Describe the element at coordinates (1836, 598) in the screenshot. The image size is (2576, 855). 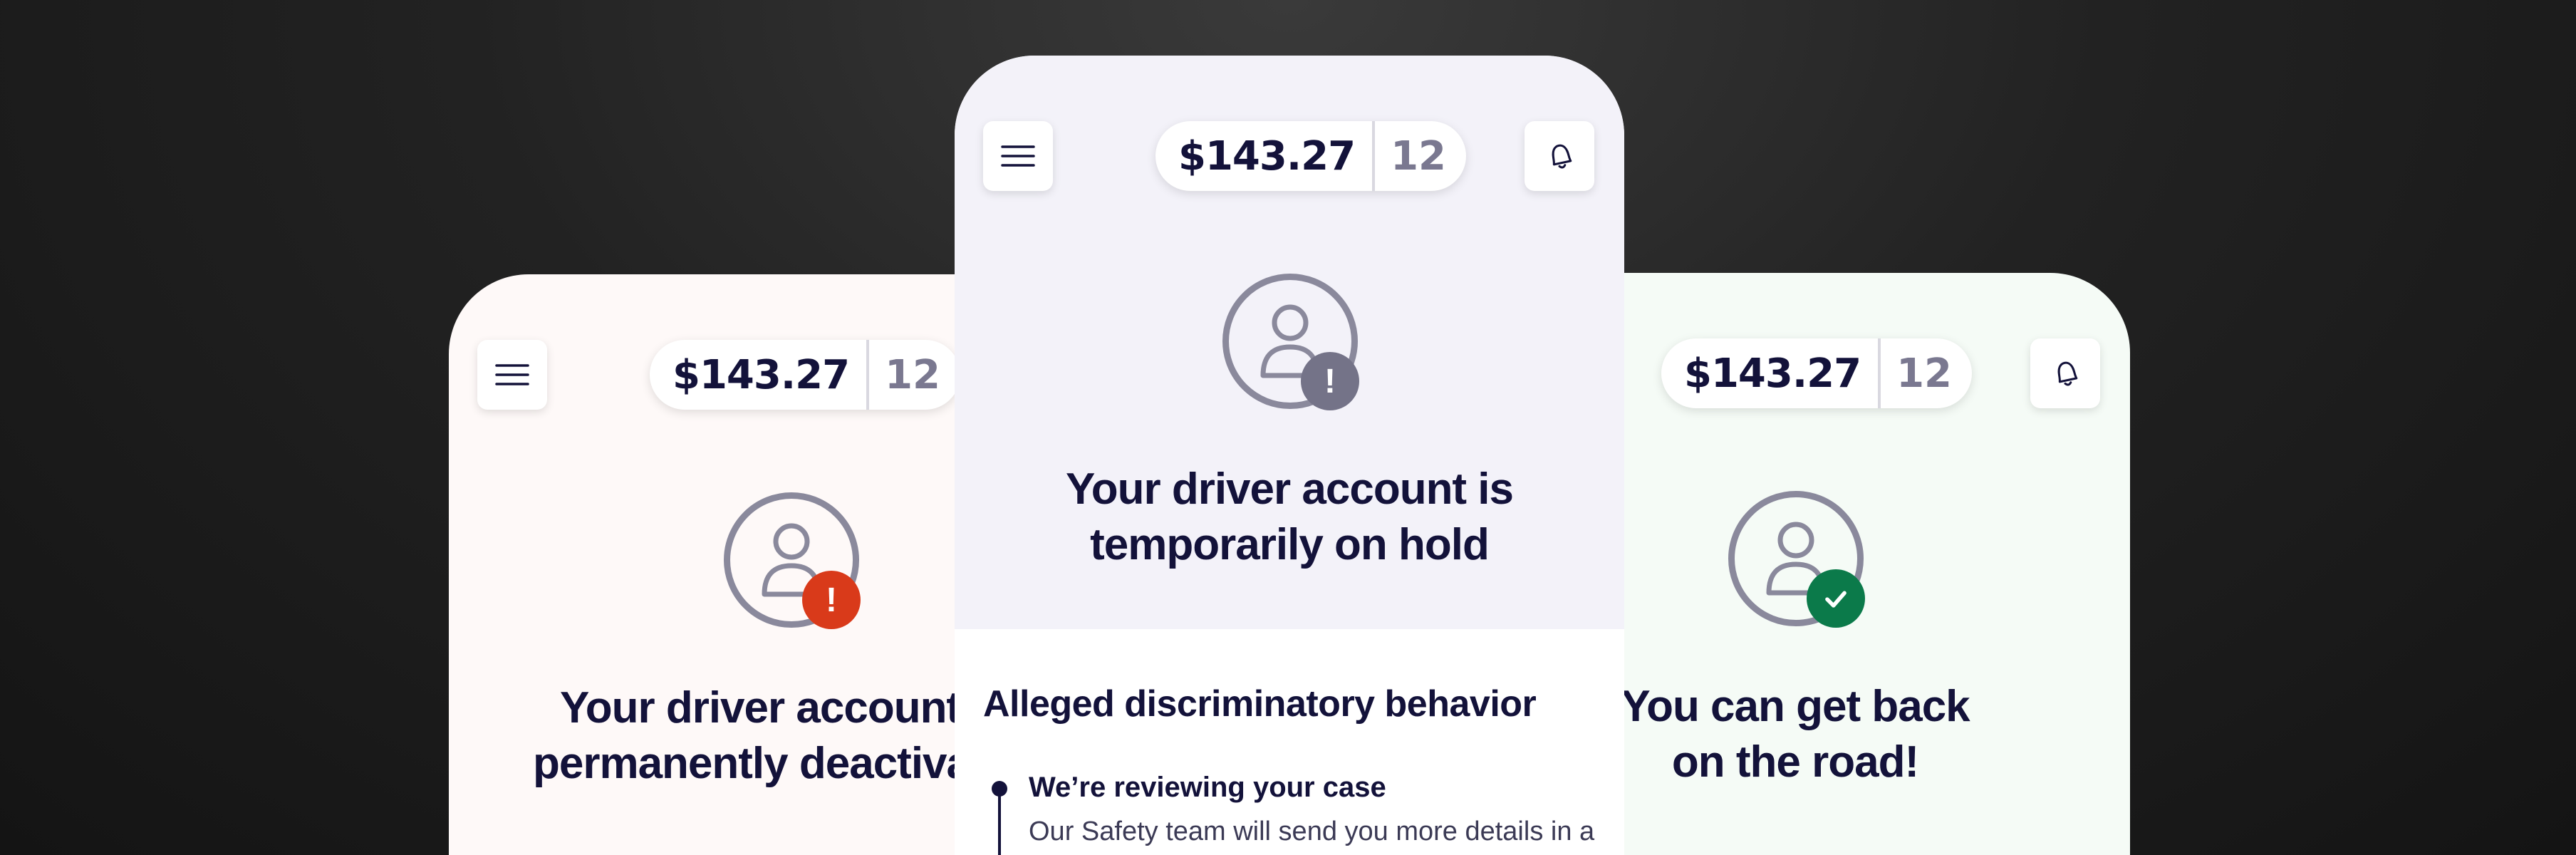
I see `check-icon` at that location.